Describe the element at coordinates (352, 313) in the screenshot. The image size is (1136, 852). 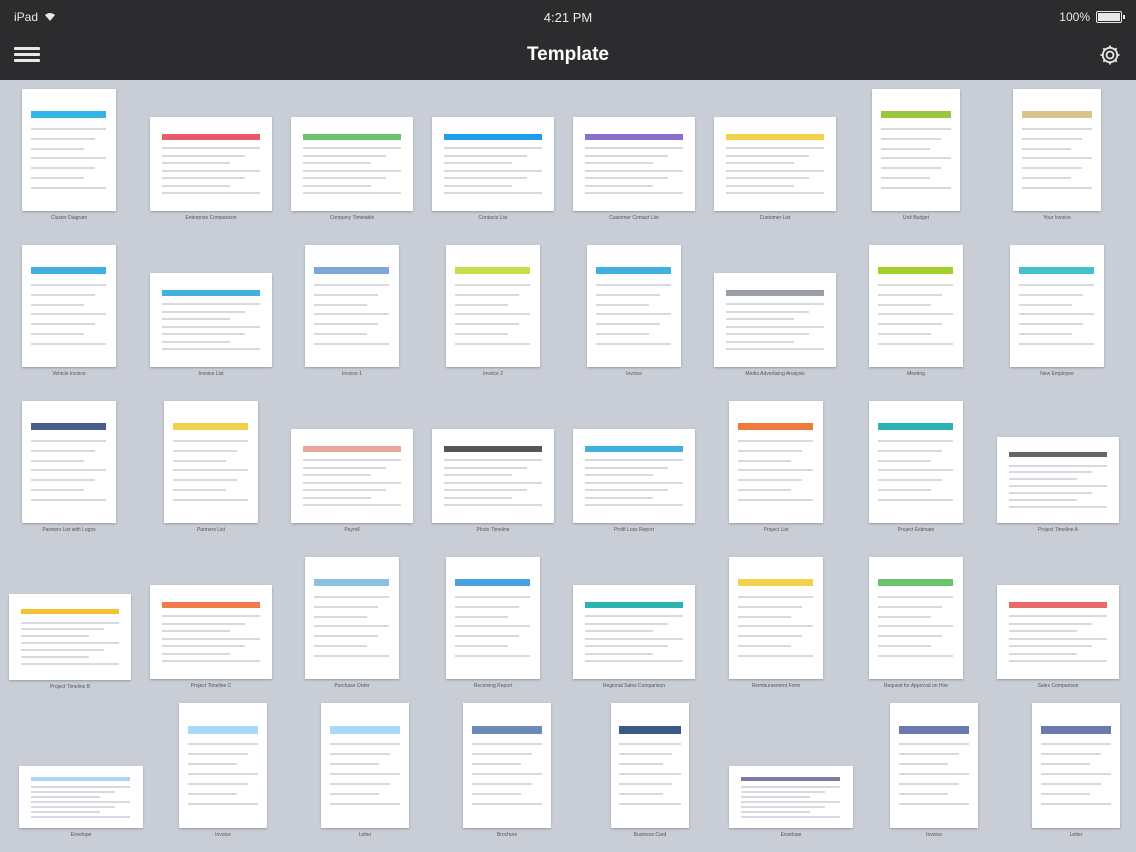
I see `template-tile: Invoice 1` at that location.